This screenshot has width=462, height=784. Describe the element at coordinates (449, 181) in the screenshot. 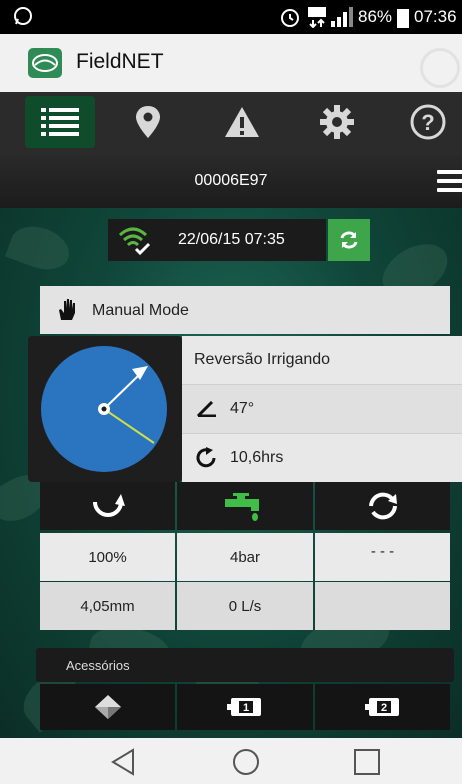

I see `menu-icon` at that location.